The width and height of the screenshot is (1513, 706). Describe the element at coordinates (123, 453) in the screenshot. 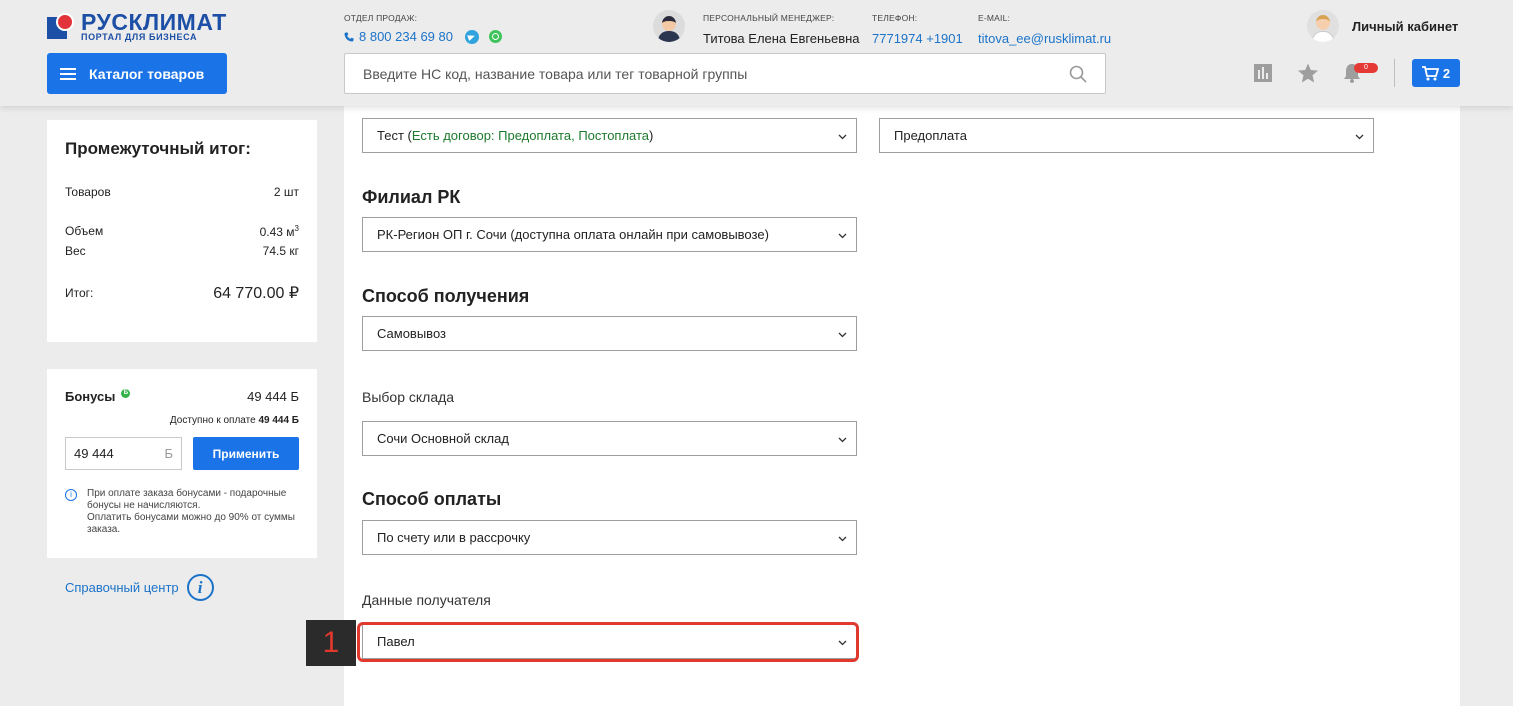

I see `bonus-amount-input: 49 444 Б` at that location.